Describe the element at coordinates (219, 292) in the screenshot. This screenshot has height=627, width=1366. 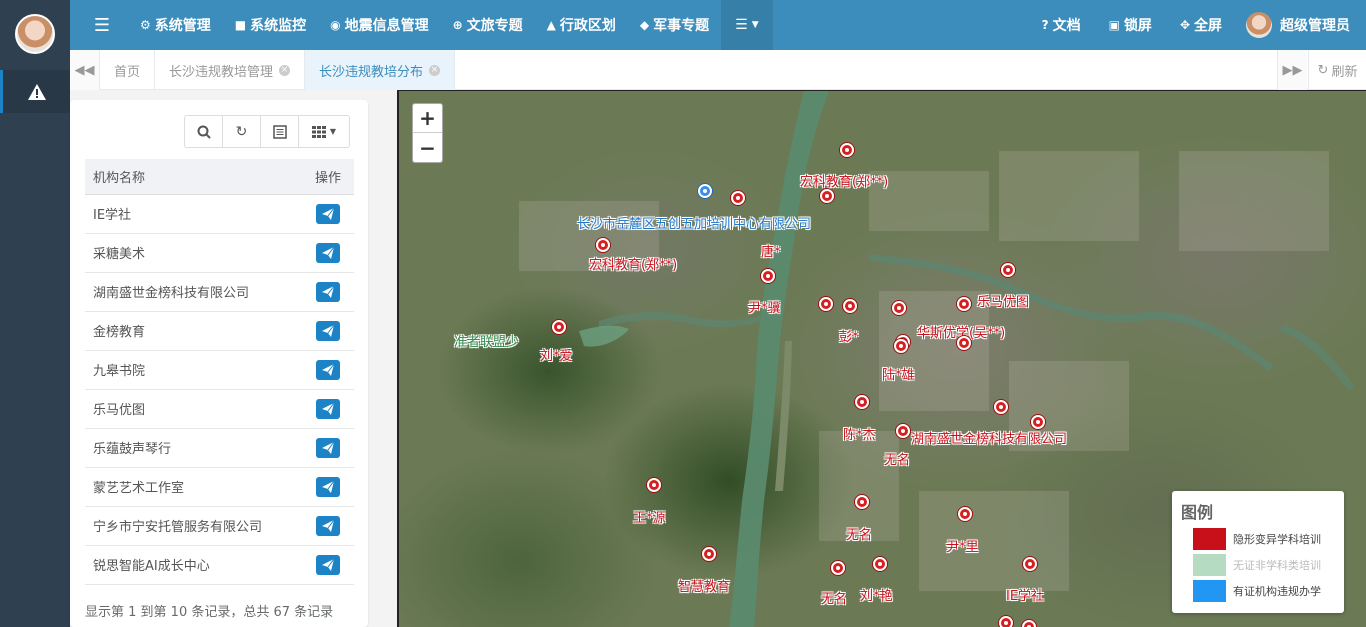
I see `table-row: 湖南盛世金榜科技有限公司` at that location.